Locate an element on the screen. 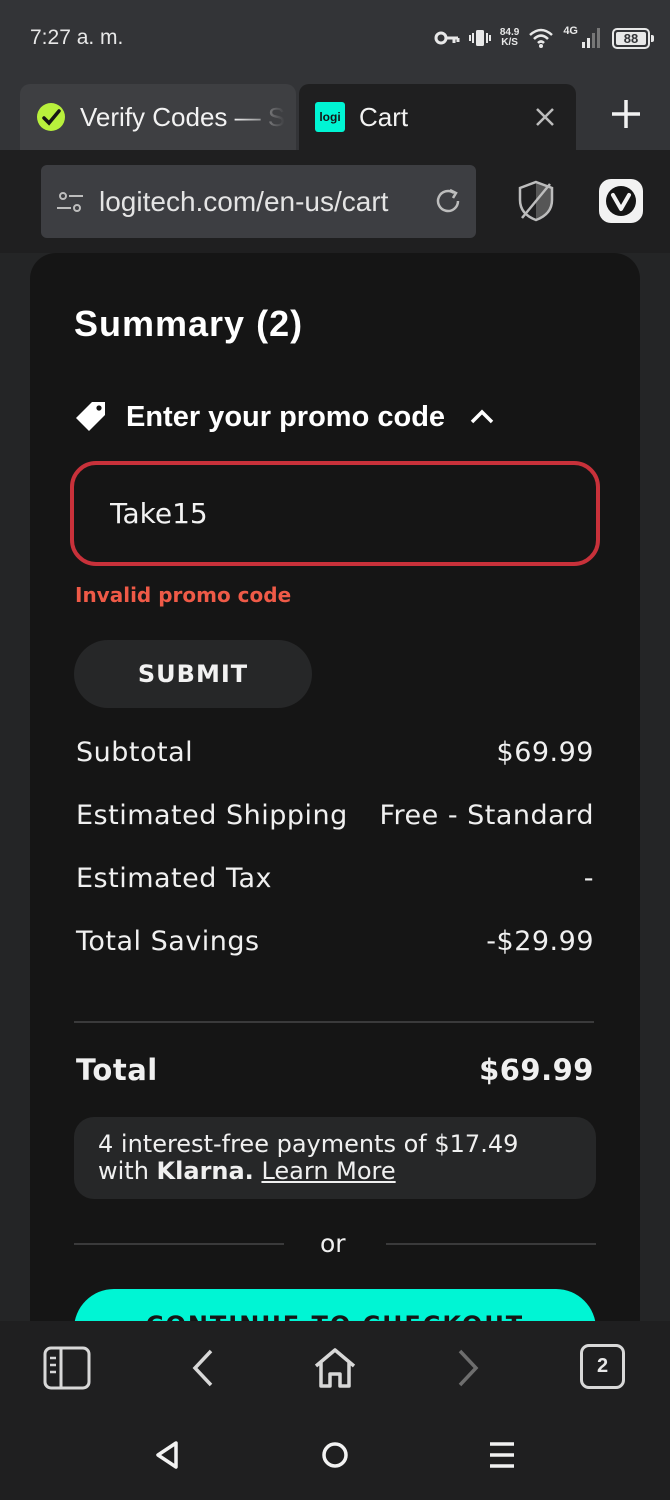 The height and width of the screenshot is (1500, 670). status-bar: 7:27 a. m. 84.9 K/S 4G 88 is located at coordinates (335, 40).